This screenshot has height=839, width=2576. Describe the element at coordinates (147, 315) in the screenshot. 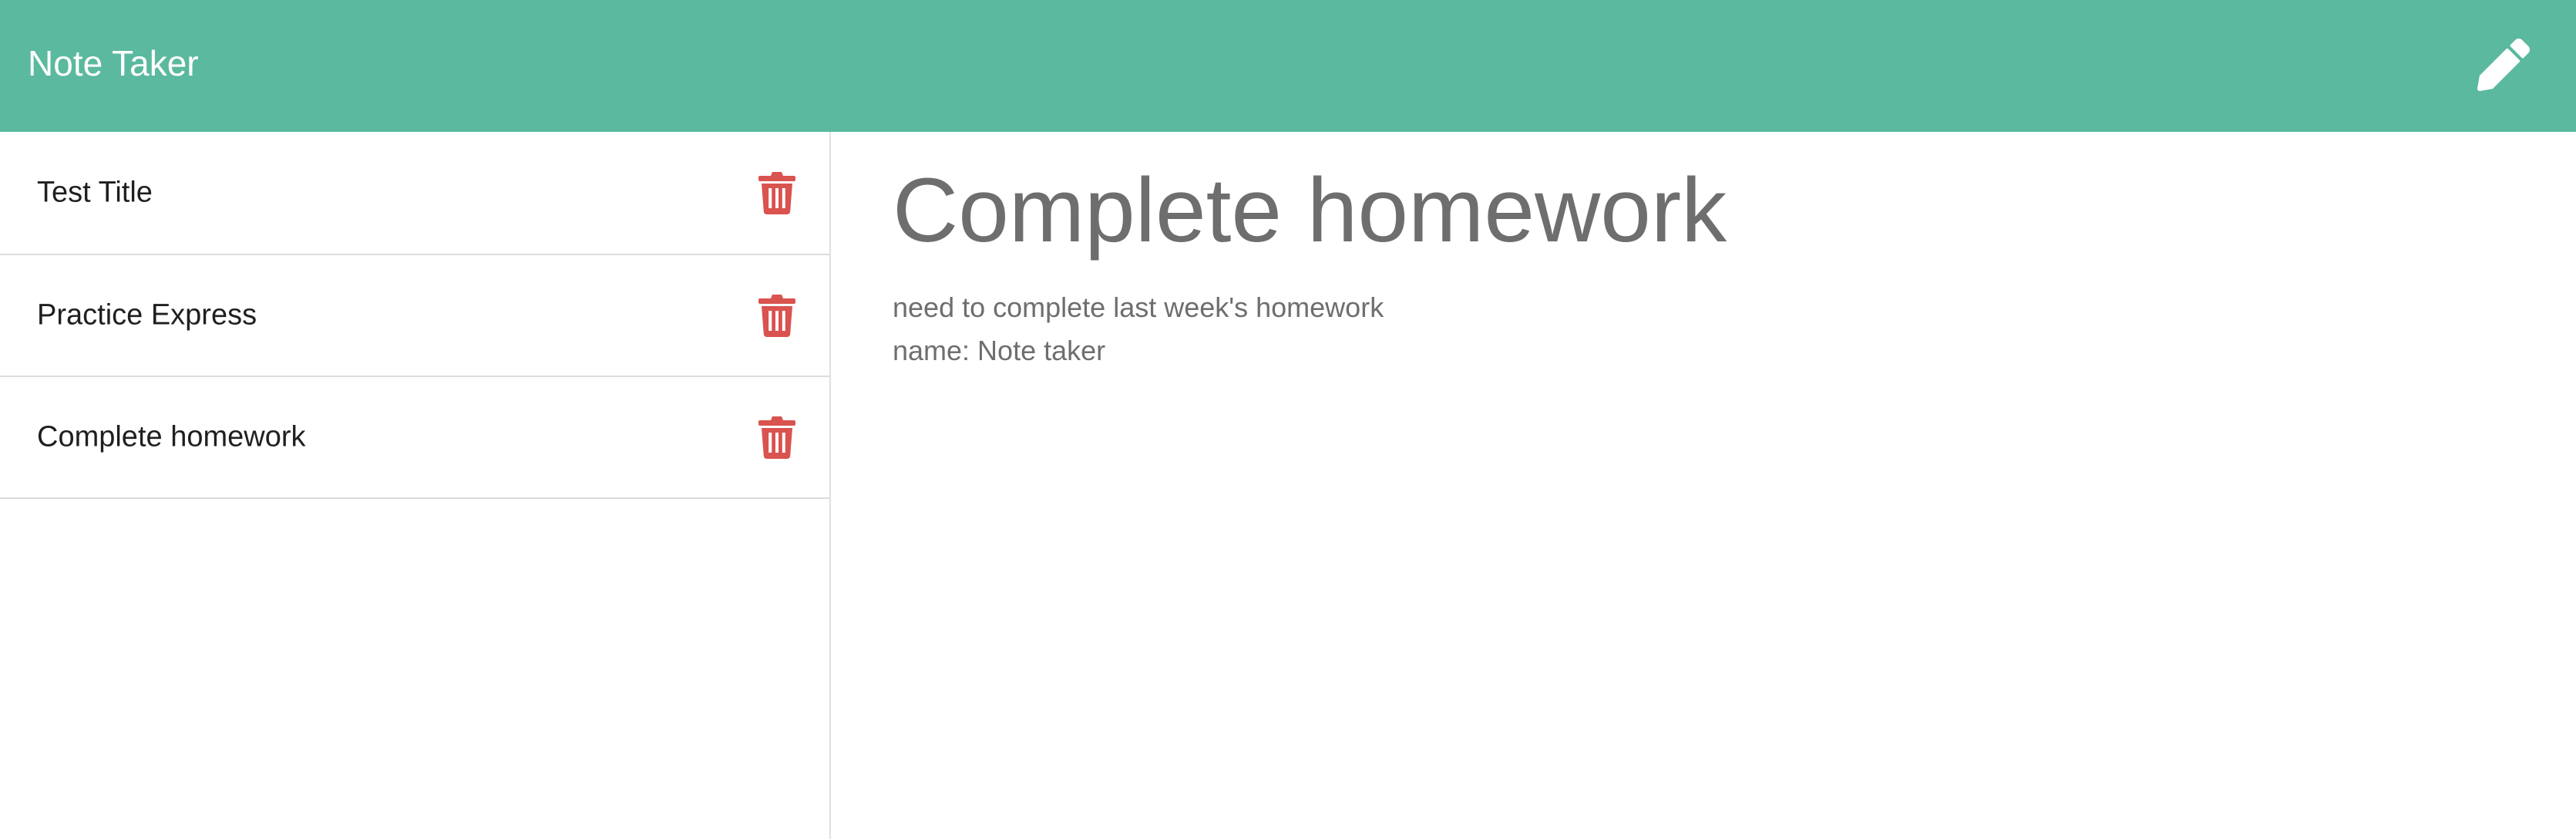

I see `note-item-title: Practice Express` at that location.